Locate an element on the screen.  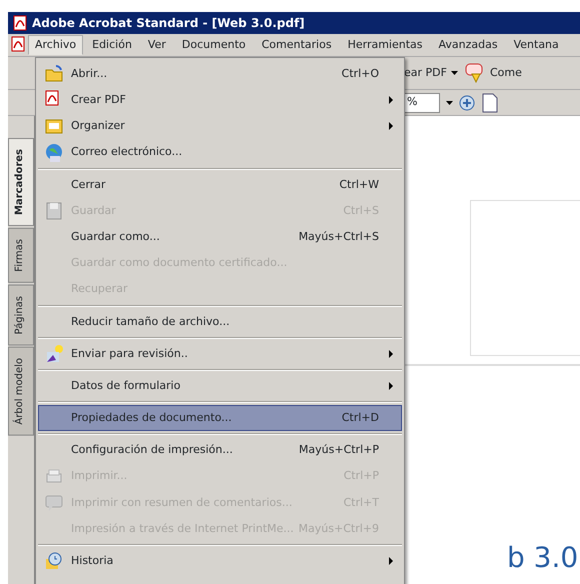
menu-item: Datos de formulario is located at coordinates (220, 386).